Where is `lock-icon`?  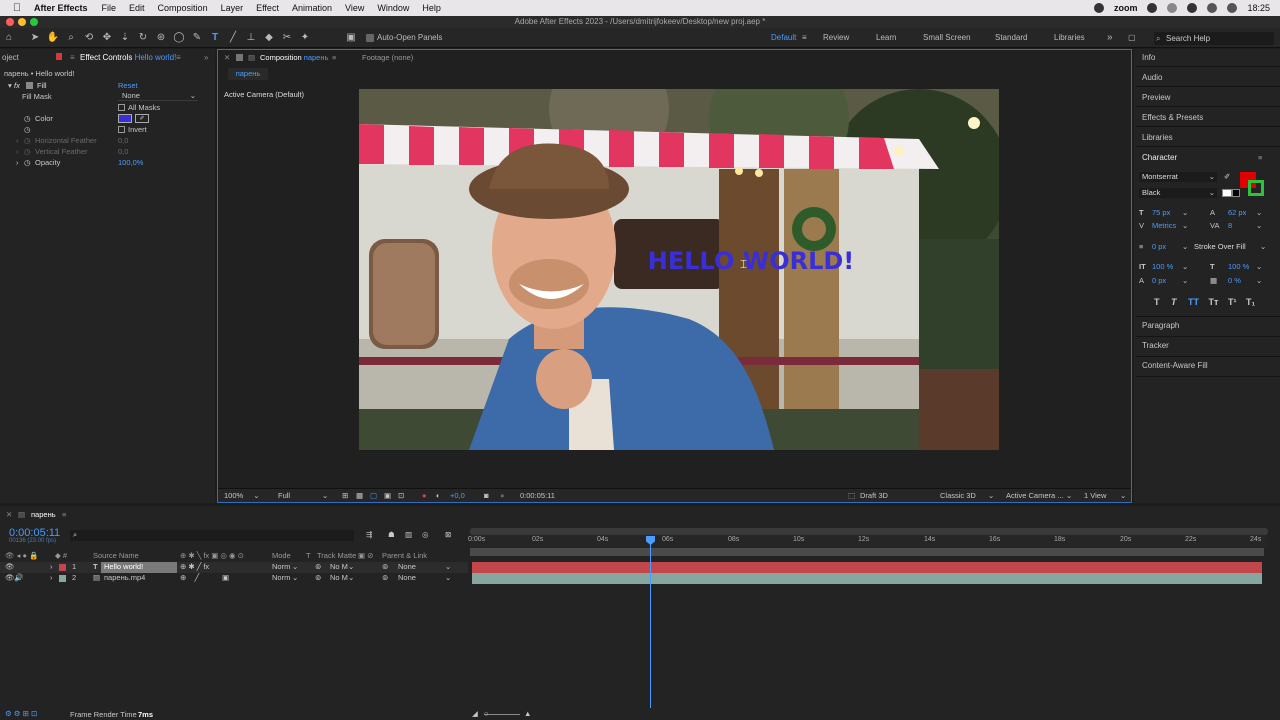 lock-icon is located at coordinates (239, 57).